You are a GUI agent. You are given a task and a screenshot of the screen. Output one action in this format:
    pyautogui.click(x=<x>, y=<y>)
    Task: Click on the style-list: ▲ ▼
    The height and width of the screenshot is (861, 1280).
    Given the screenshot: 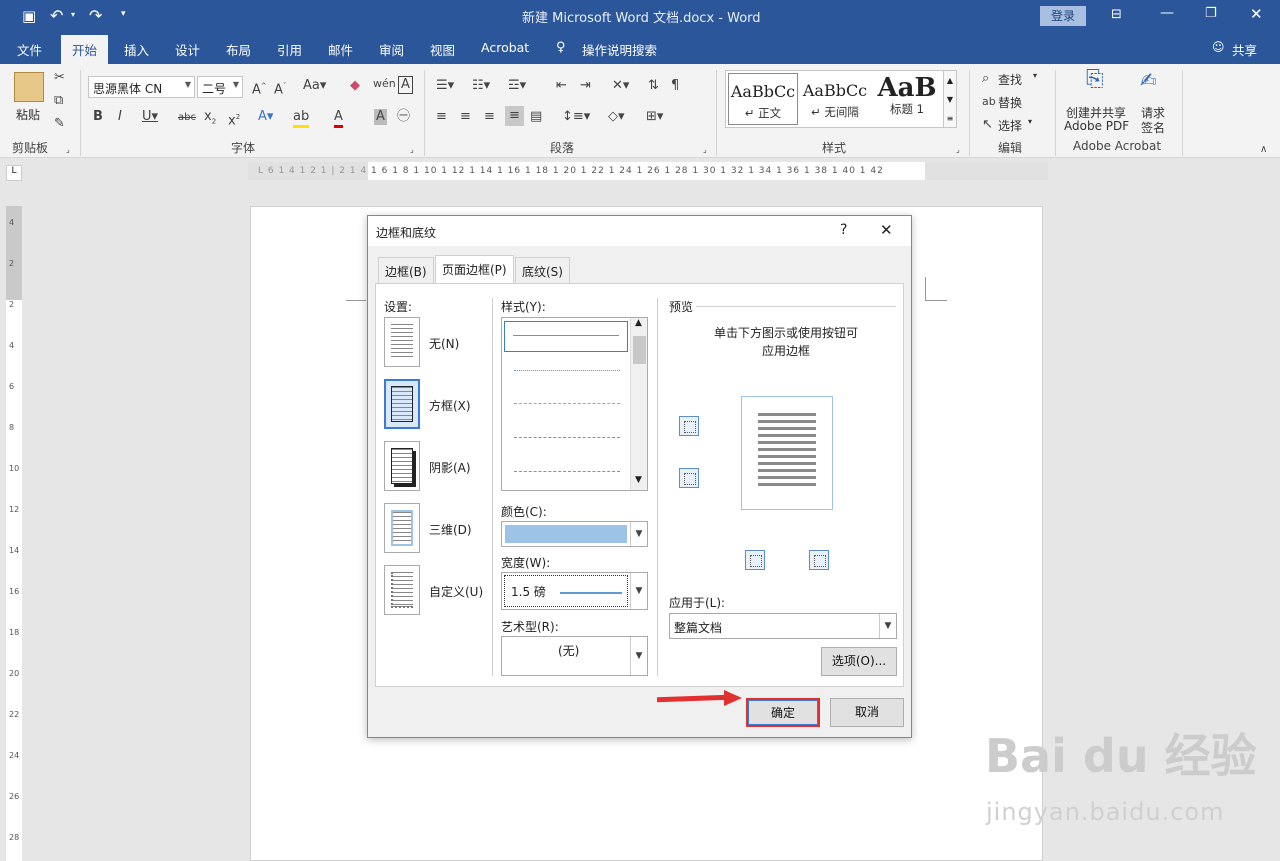 What is the action you would take?
    pyautogui.click(x=574, y=404)
    